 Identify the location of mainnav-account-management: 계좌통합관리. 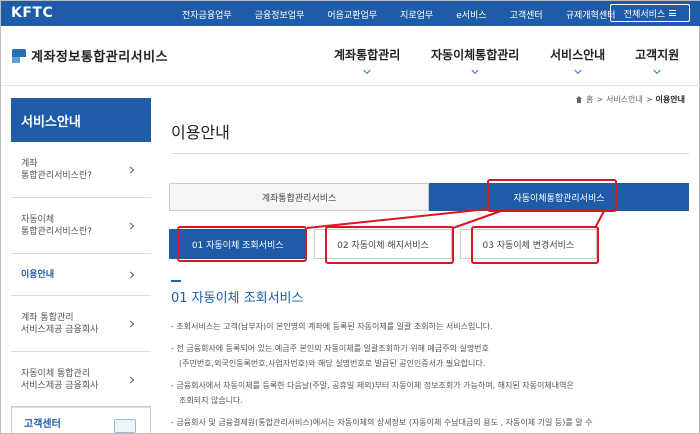
(367, 60).